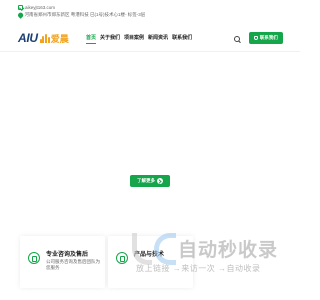 This screenshot has width=320, height=300. What do you see at coordinates (67, 255) in the screenshot?
I see `service-card-title: 专业咨询及售后` at bounding box center [67, 255].